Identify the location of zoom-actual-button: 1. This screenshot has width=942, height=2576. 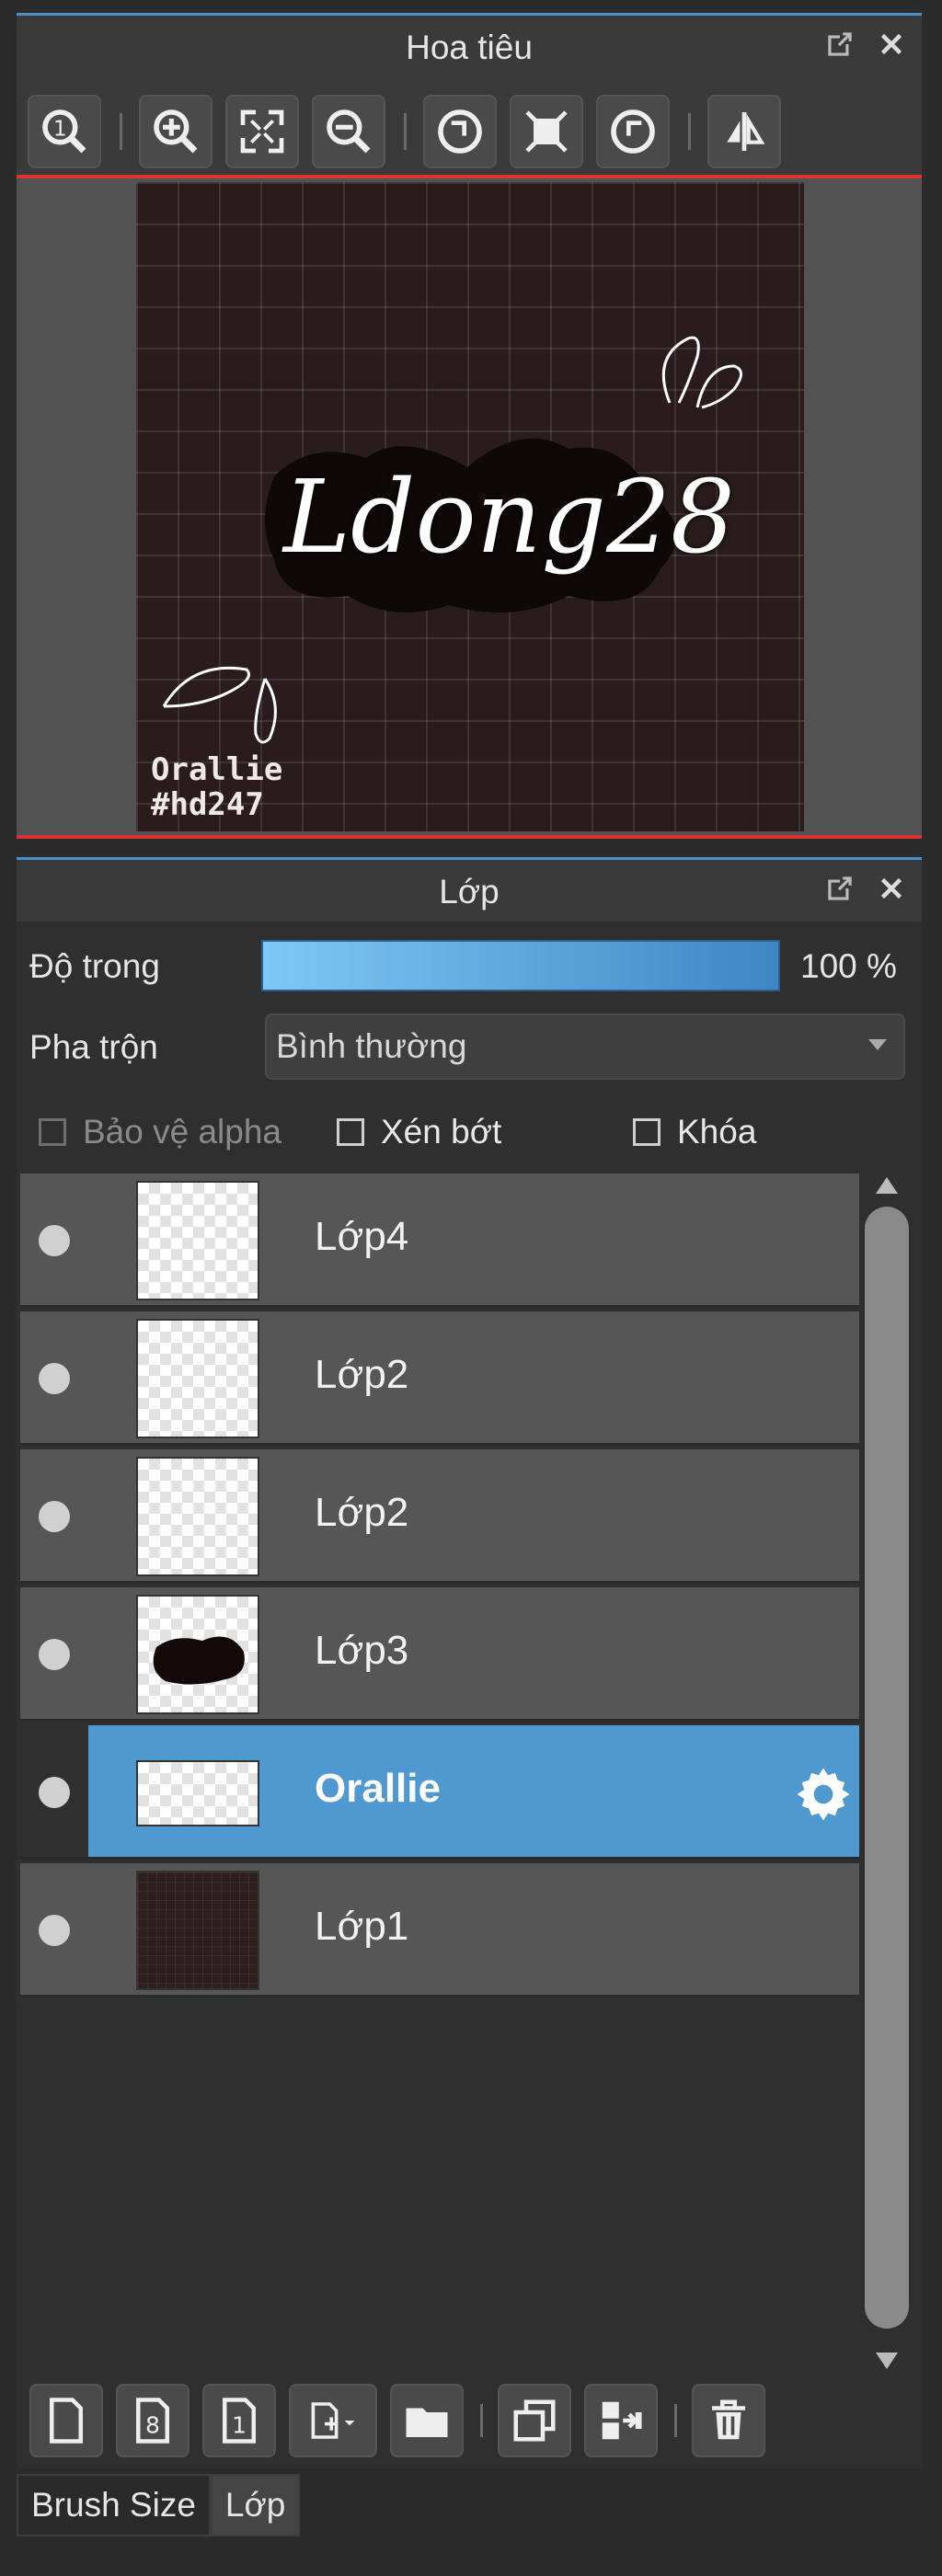
(64, 131).